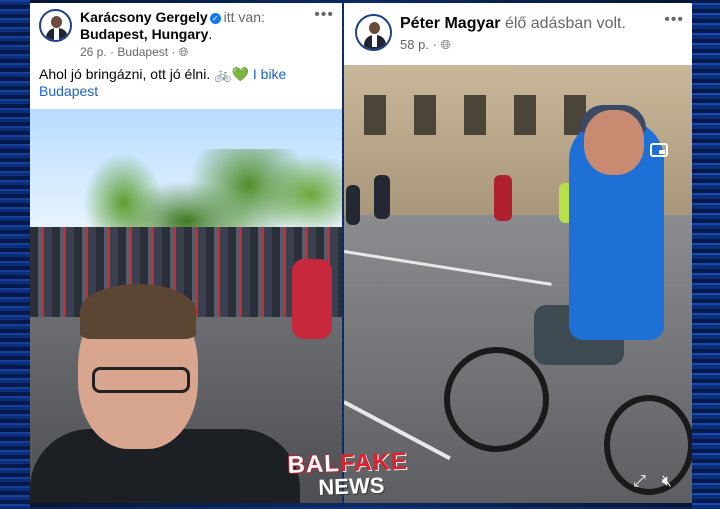 The width and height of the screenshot is (720, 509). I want to click on location-link: Budapest, Hungary, so click(144, 34).